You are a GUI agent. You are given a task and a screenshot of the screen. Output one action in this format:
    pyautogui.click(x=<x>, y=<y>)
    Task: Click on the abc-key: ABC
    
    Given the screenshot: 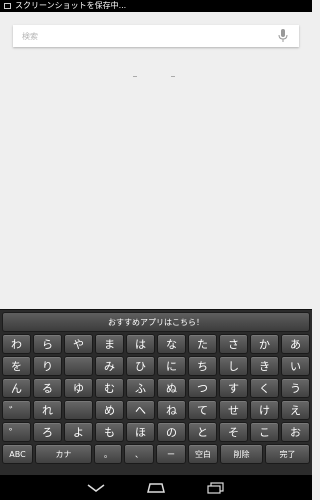 What is the action you would take?
    pyautogui.click(x=17, y=454)
    